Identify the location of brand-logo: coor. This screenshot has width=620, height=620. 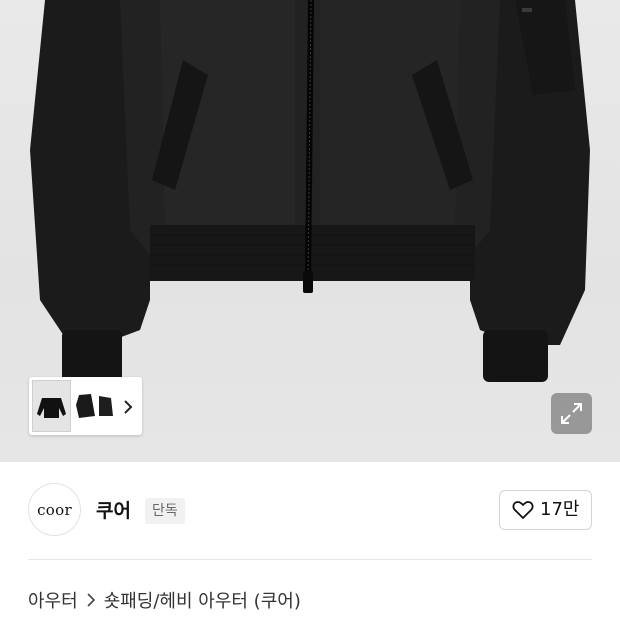
(54, 509).